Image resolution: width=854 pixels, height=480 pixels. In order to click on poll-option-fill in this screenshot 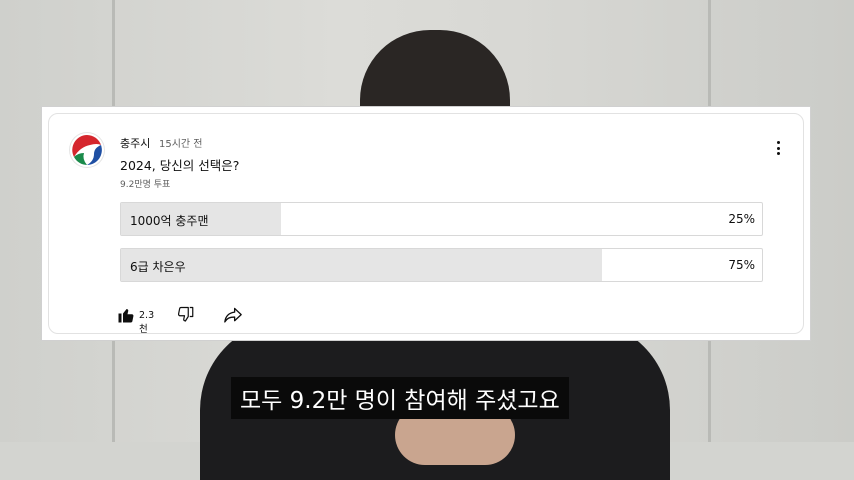, I will do `click(361, 265)`.